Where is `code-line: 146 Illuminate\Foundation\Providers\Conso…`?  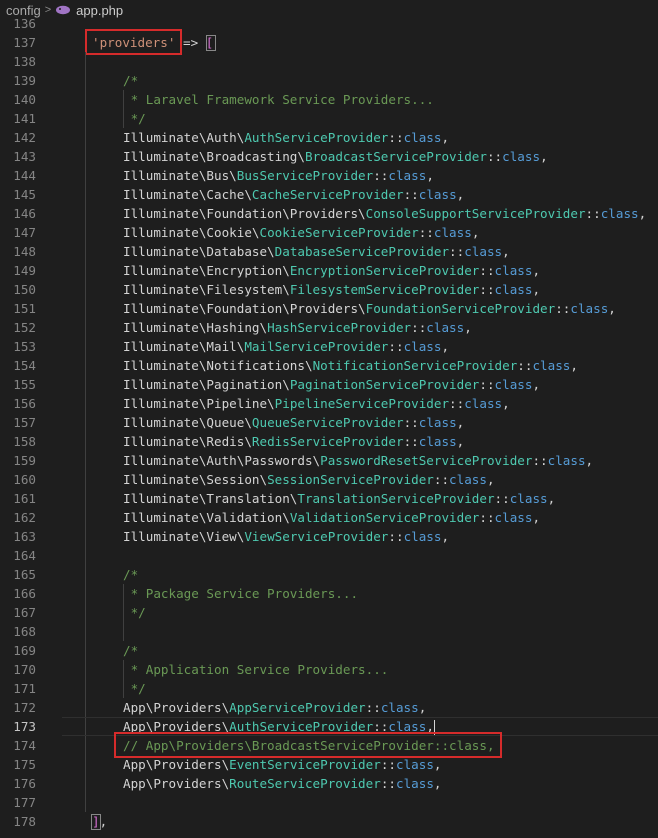
code-line: 146 Illuminate\Foundation\Providers\Conso… is located at coordinates (329, 213).